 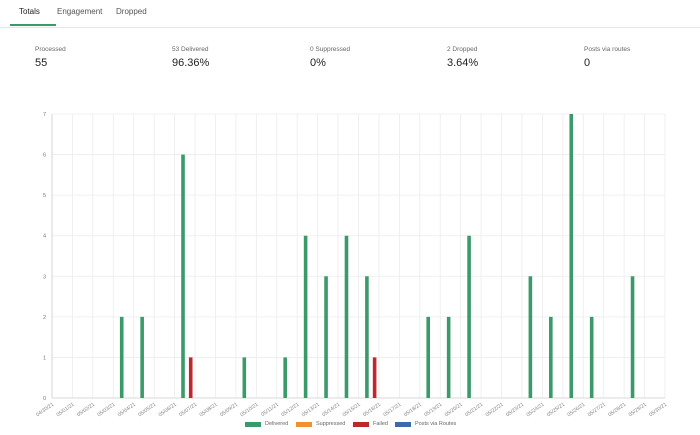 What do you see at coordinates (462, 49) in the screenshot?
I see `stat-label: 2 Dropped` at bounding box center [462, 49].